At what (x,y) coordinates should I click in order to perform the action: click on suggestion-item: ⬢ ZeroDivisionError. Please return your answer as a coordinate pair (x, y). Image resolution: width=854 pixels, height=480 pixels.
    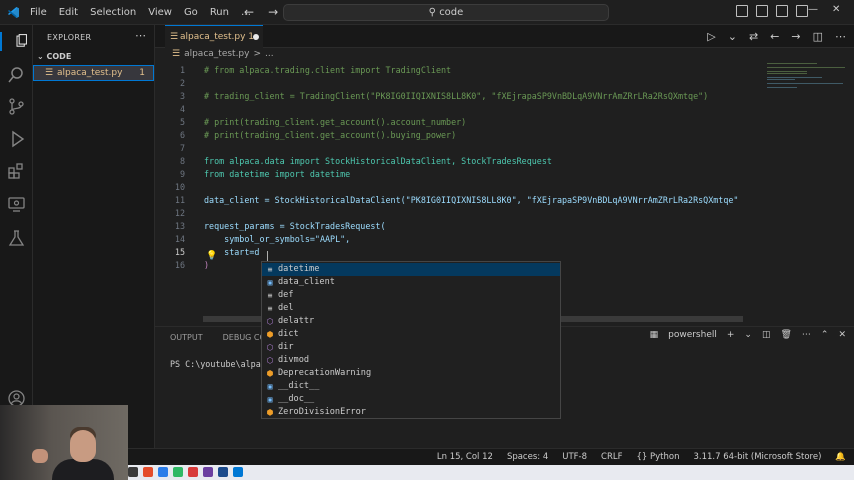
    Looking at the image, I should click on (411, 412).